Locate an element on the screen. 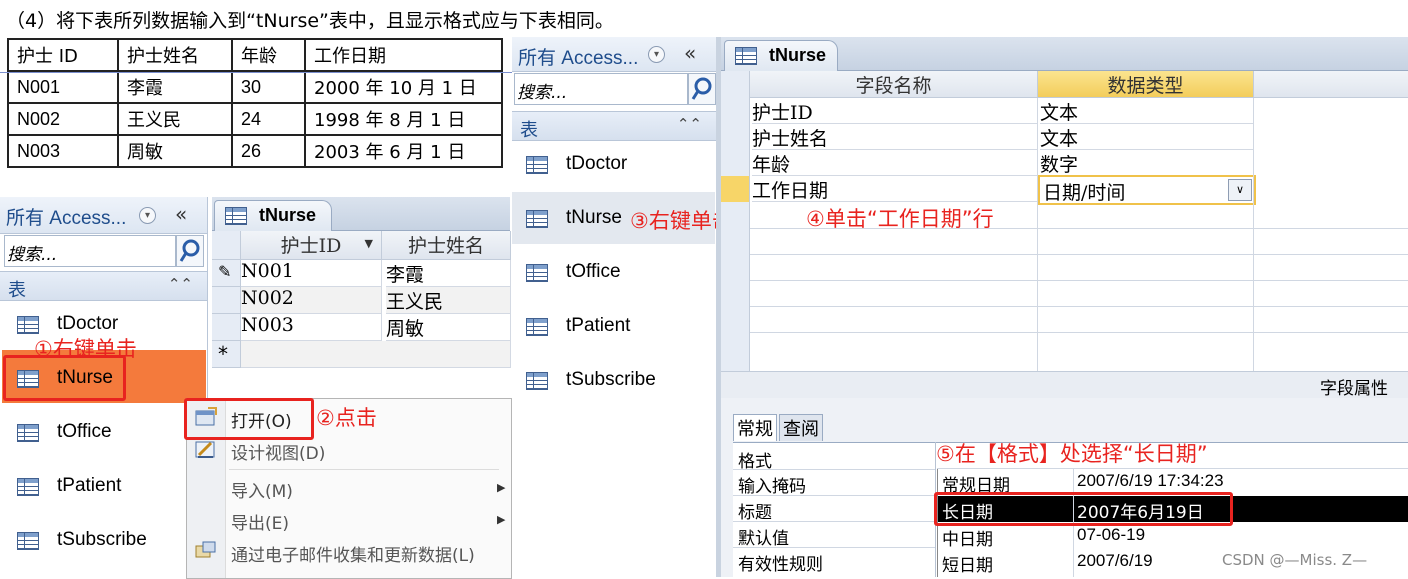 The height and width of the screenshot is (579, 1408). table-row: N003 周敏 26 2003 年 6 月 1 日 is located at coordinates (255, 151).